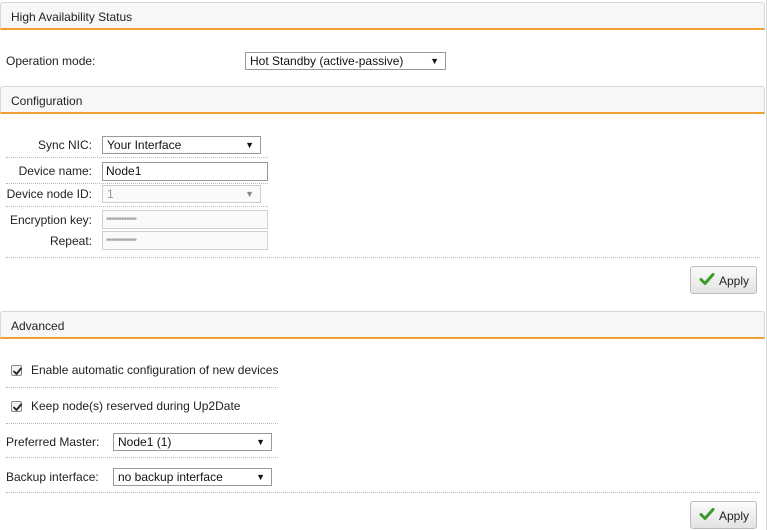 This screenshot has width=767, height=530. Describe the element at coordinates (47, 101) in the screenshot. I see `config-panel-title: Configuration` at that location.